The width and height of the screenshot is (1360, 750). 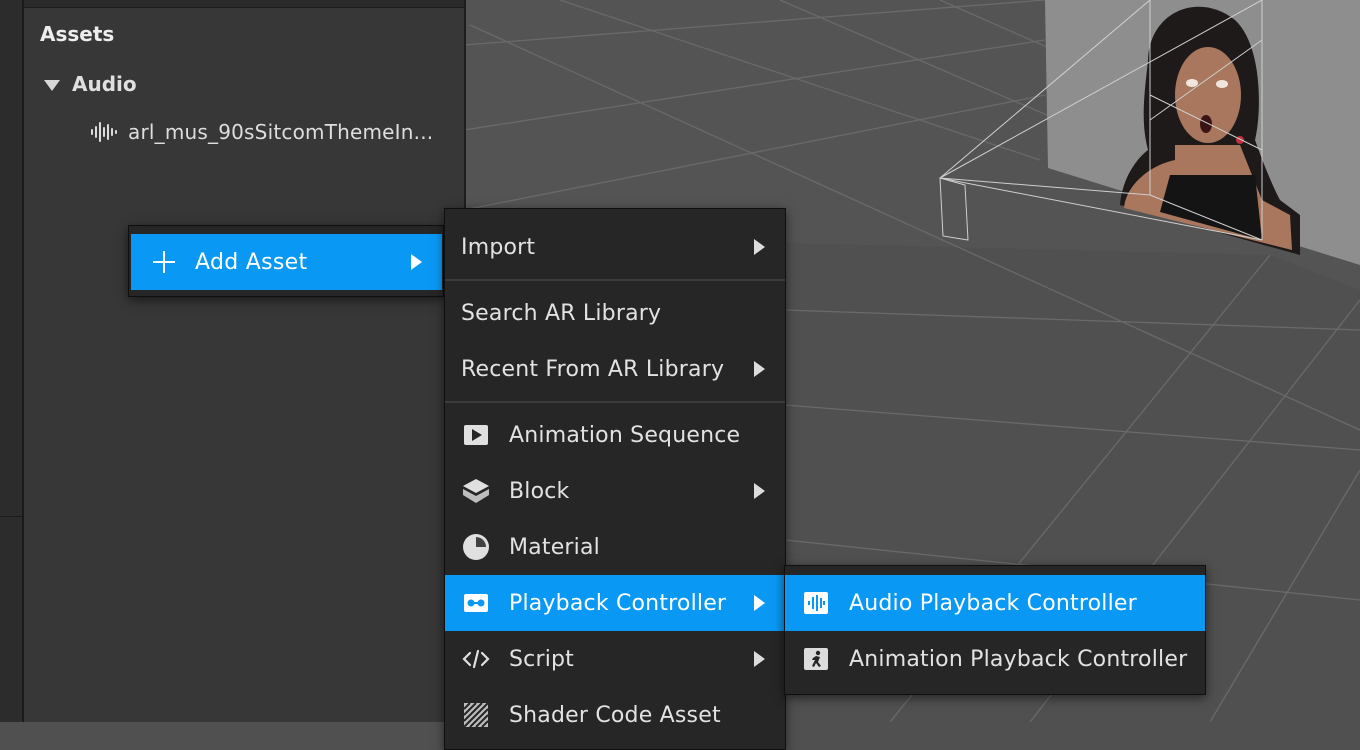 What do you see at coordinates (816, 603) in the screenshot?
I see `audio-playback-controller-icon` at bounding box center [816, 603].